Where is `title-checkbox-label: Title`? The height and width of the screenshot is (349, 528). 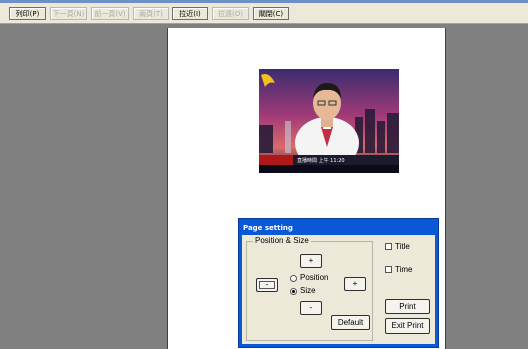 title-checkbox-label: Title is located at coordinates (402, 246).